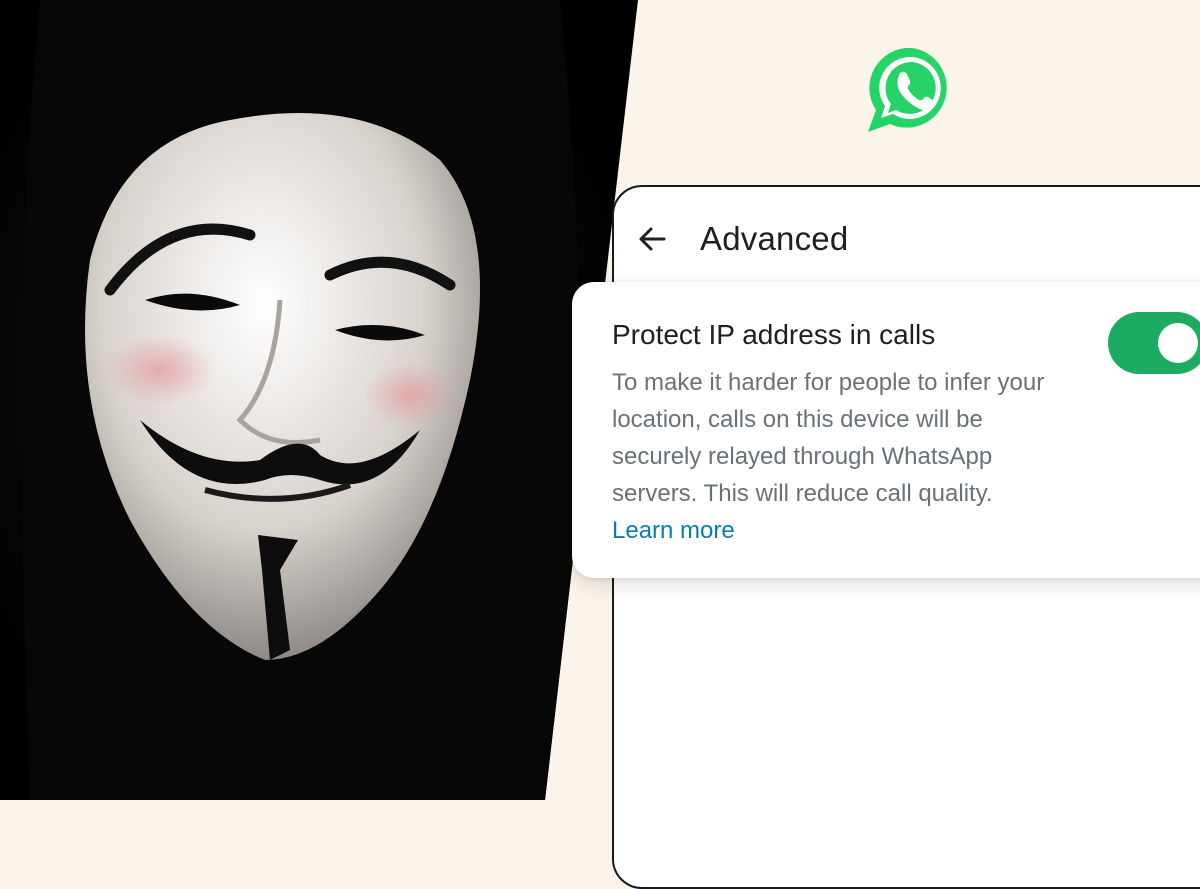 This screenshot has width=1200, height=889. I want to click on protect-ip-toggle, so click(1154, 343).